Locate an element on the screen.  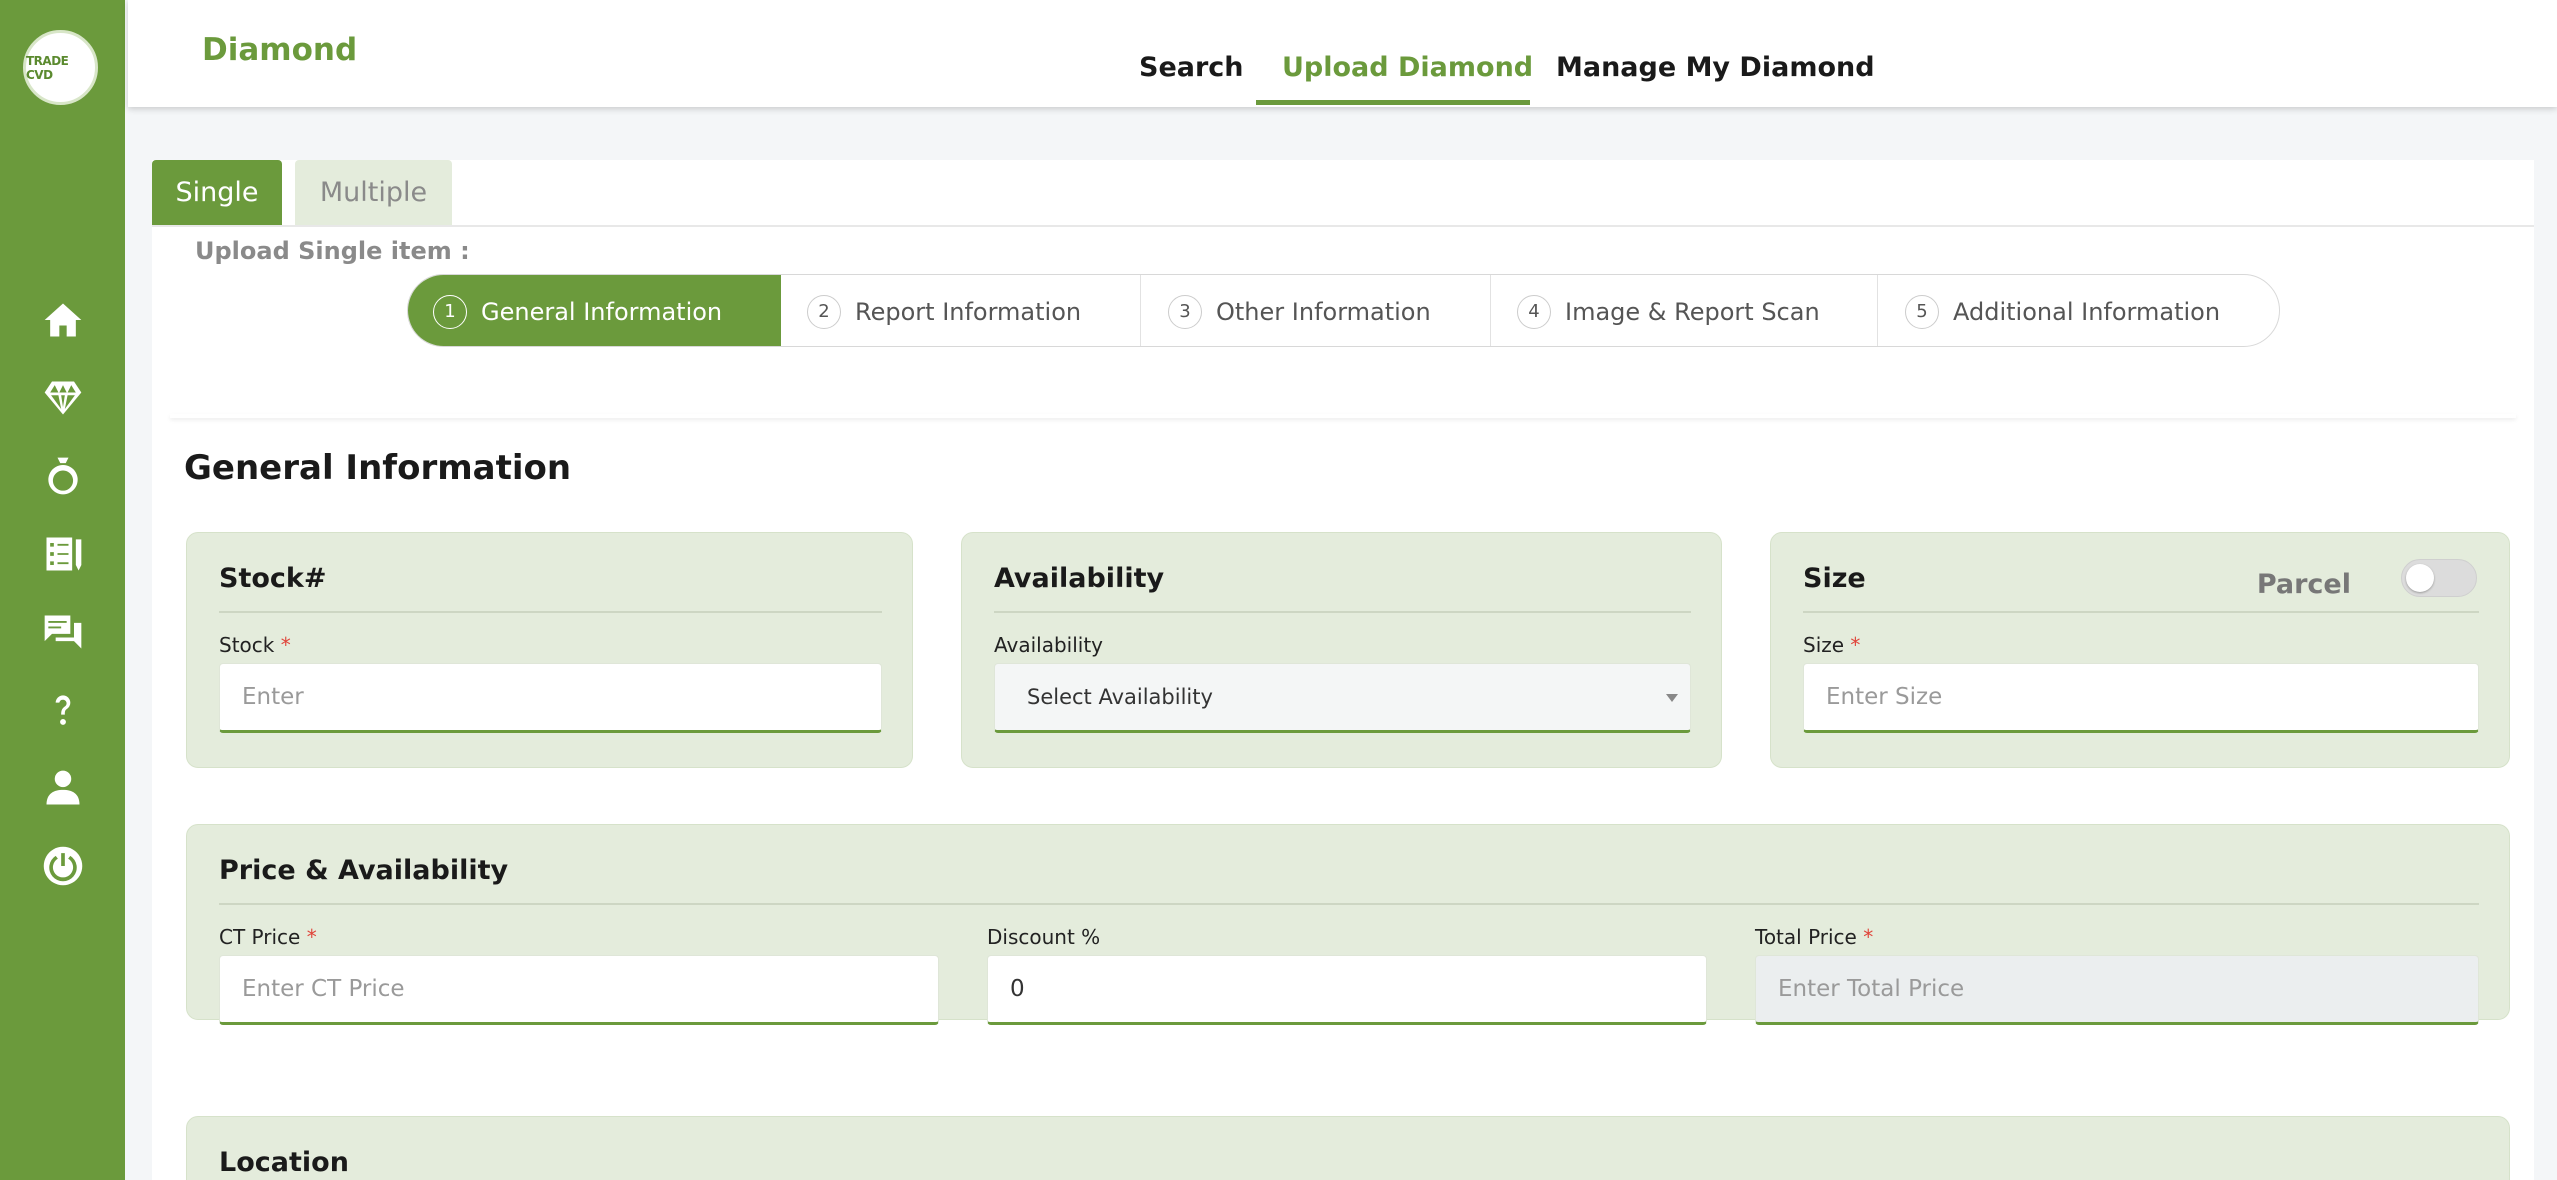
availability-panel-title: Availability is located at coordinates (1079, 578).